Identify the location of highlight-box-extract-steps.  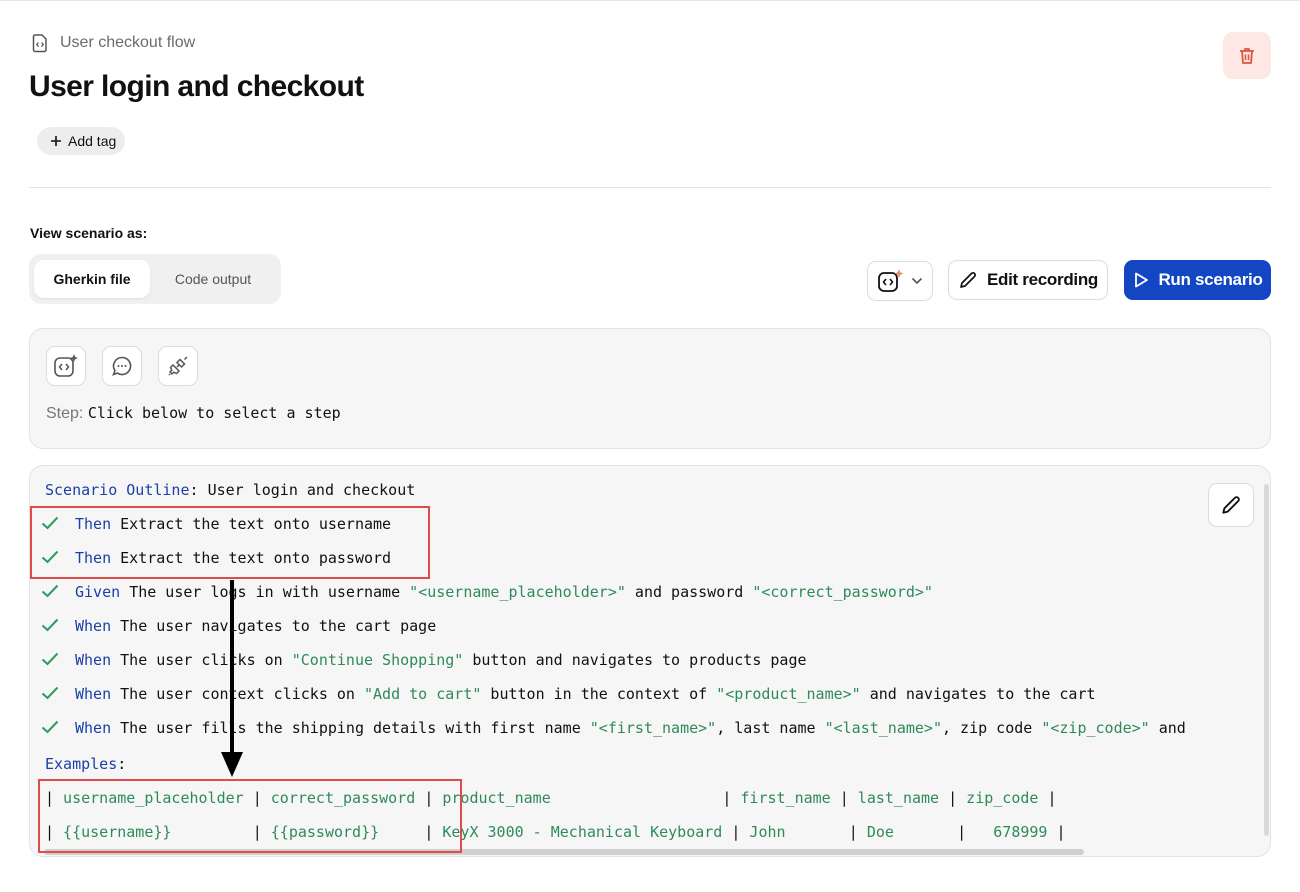
(230, 542).